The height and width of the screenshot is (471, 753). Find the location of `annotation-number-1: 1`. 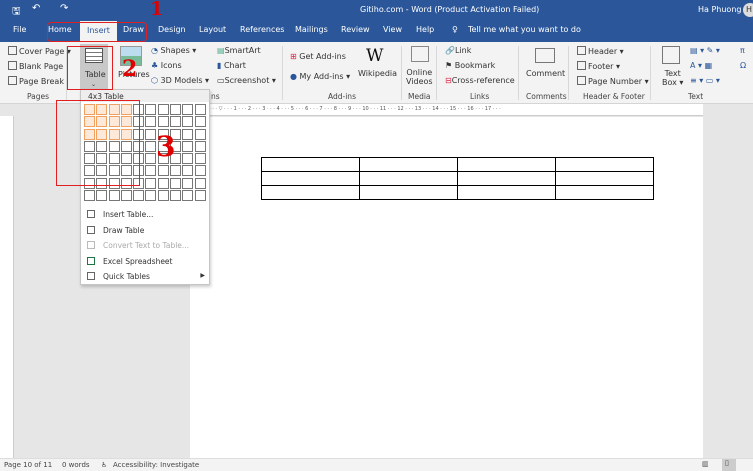

annotation-number-1: 1 is located at coordinates (157, 10).